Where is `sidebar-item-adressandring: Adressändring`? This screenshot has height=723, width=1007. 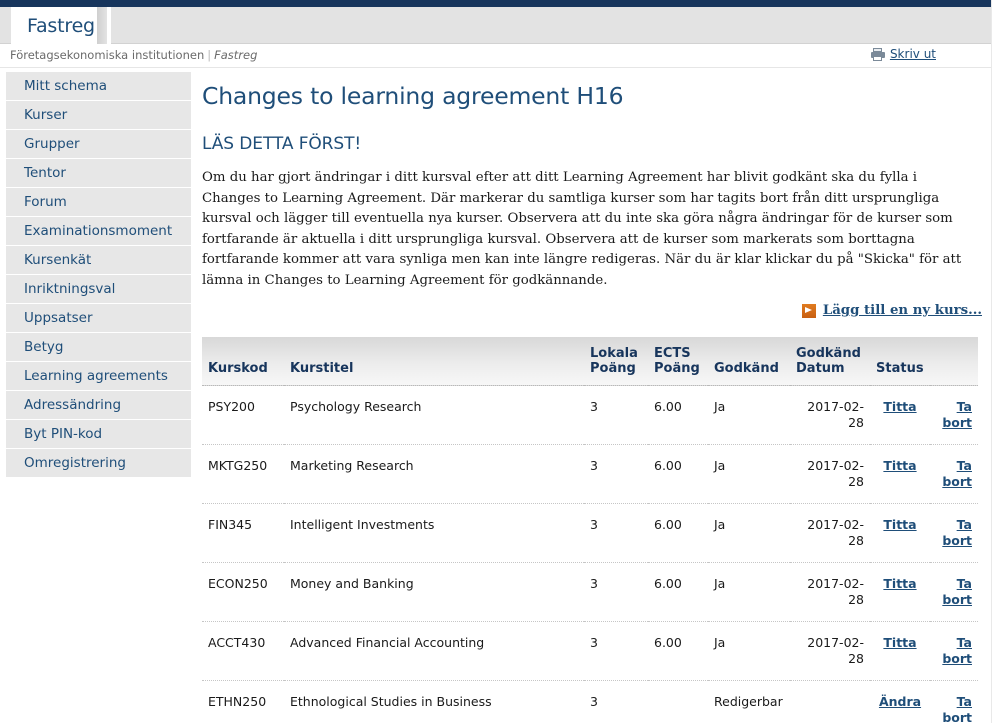 sidebar-item-adressandring: Adressändring is located at coordinates (98, 405).